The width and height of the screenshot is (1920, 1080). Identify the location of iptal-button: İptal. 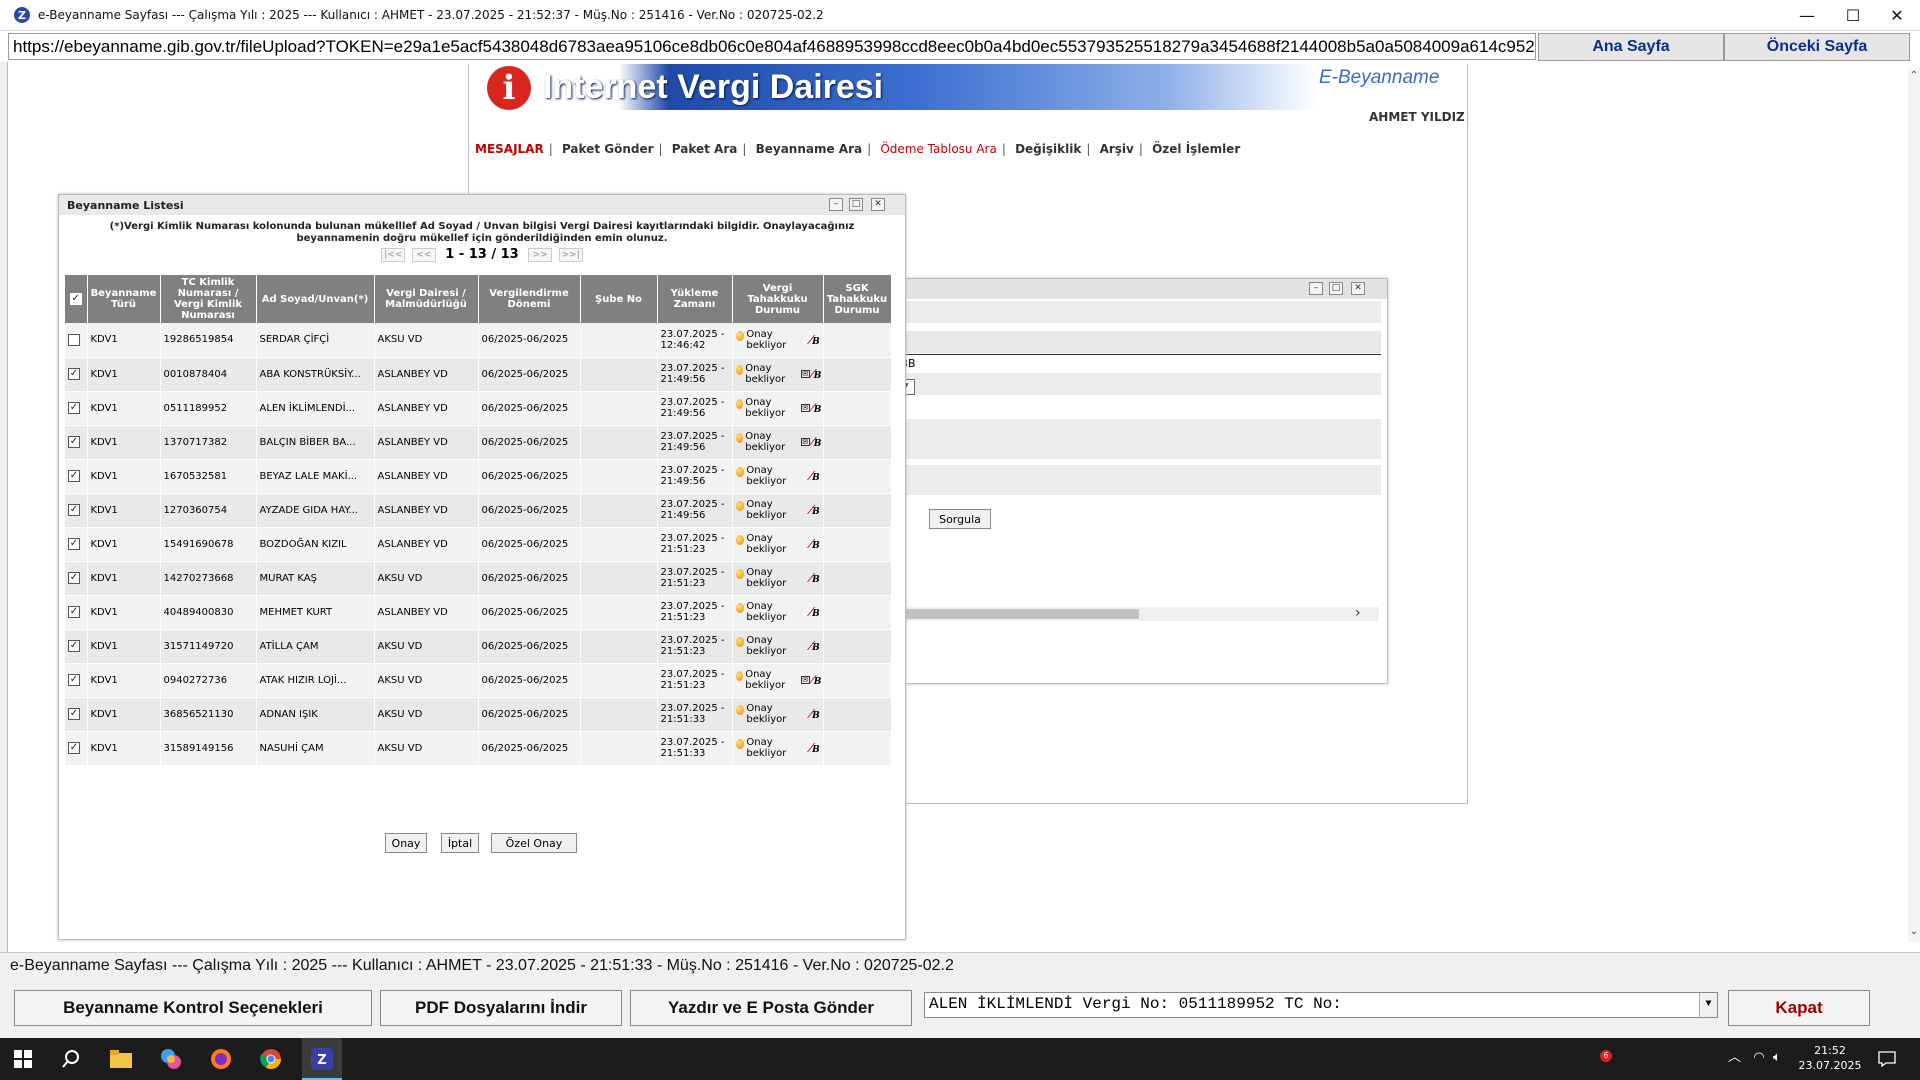
(460, 843).